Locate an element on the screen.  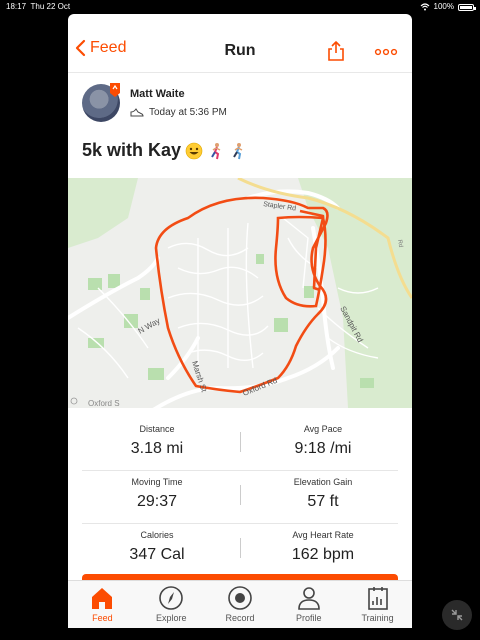
collapse-button is located at coordinates (457, 615).